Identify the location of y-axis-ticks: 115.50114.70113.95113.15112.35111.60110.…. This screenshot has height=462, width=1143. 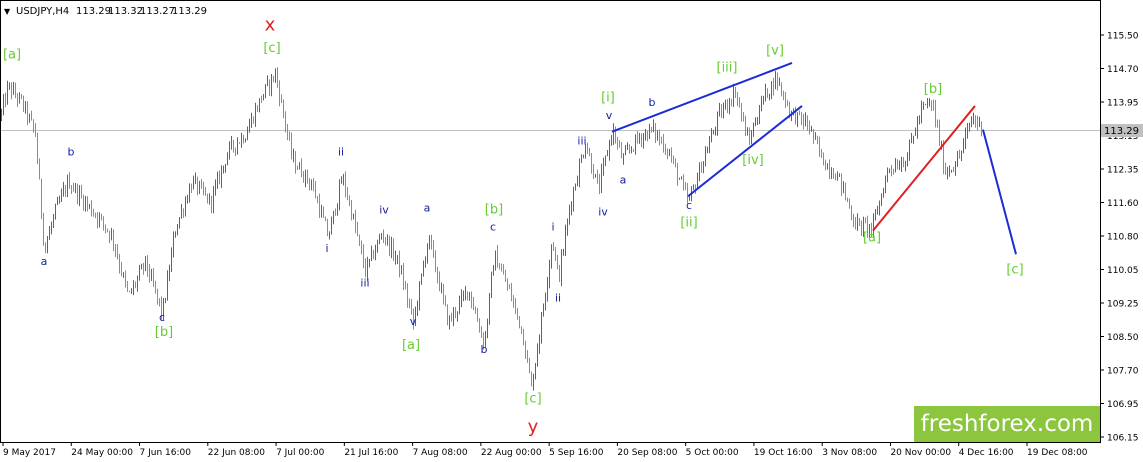
(1119, 238).